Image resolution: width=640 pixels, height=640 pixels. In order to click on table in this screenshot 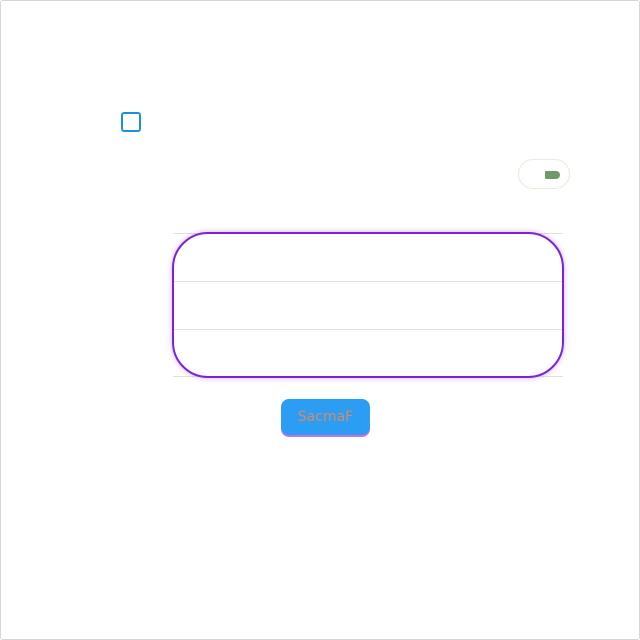, I will do `click(368, 305)`.